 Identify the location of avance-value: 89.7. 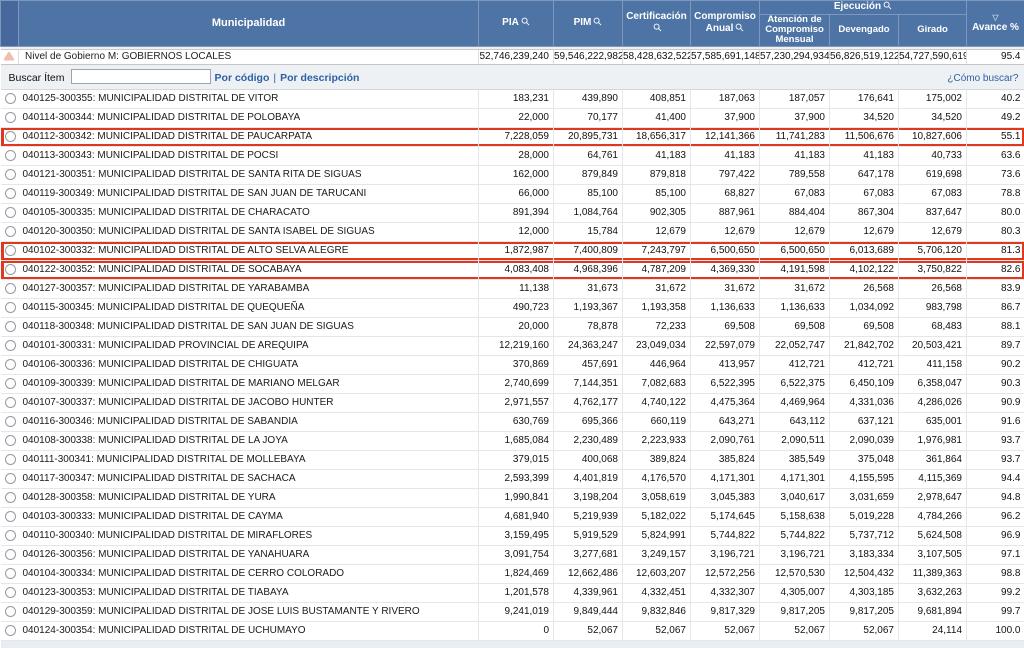
(995, 345).